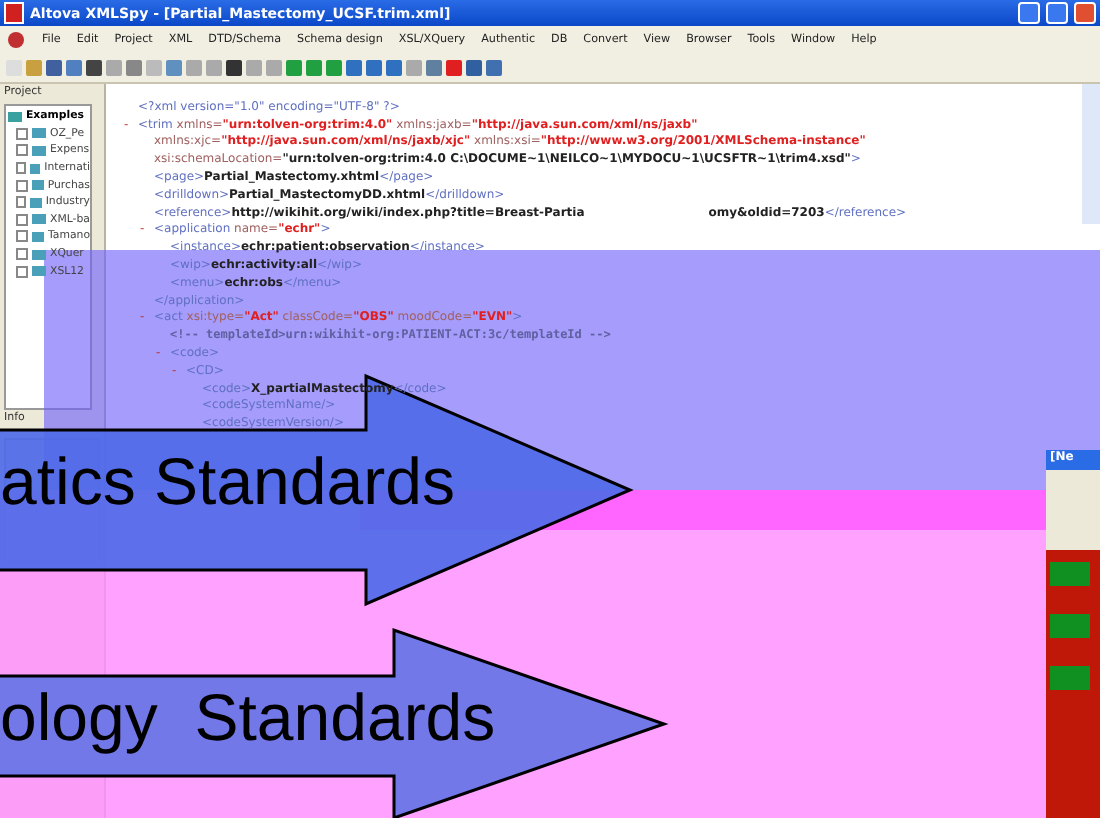 This screenshot has height=818, width=1100. What do you see at coordinates (1073, 510) in the screenshot?
I see `browser-toolbar` at bounding box center [1073, 510].